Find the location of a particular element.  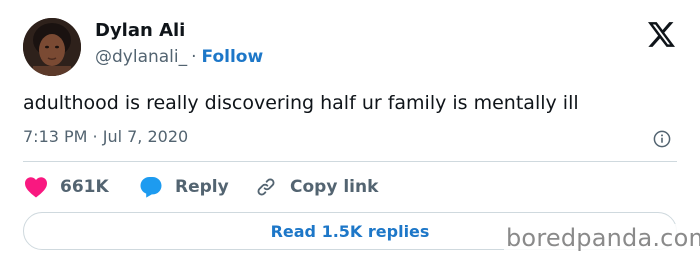

divider is located at coordinates (350, 161).